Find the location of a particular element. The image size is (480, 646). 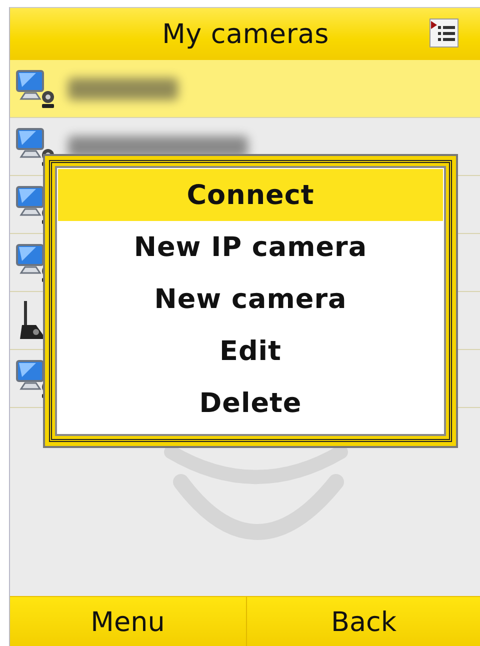

computer-webcam-icon is located at coordinates (36, 88).